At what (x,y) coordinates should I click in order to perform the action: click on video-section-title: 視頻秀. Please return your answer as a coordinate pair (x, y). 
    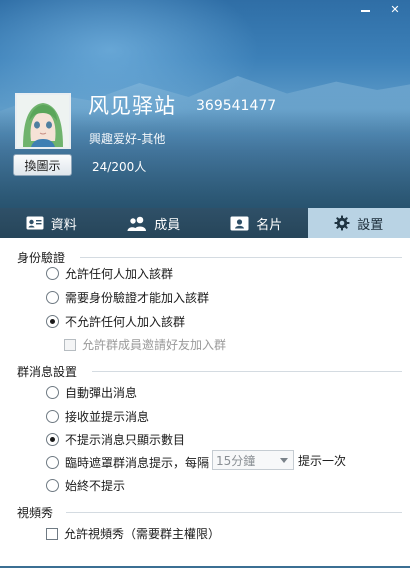
    Looking at the image, I should click on (35, 513).